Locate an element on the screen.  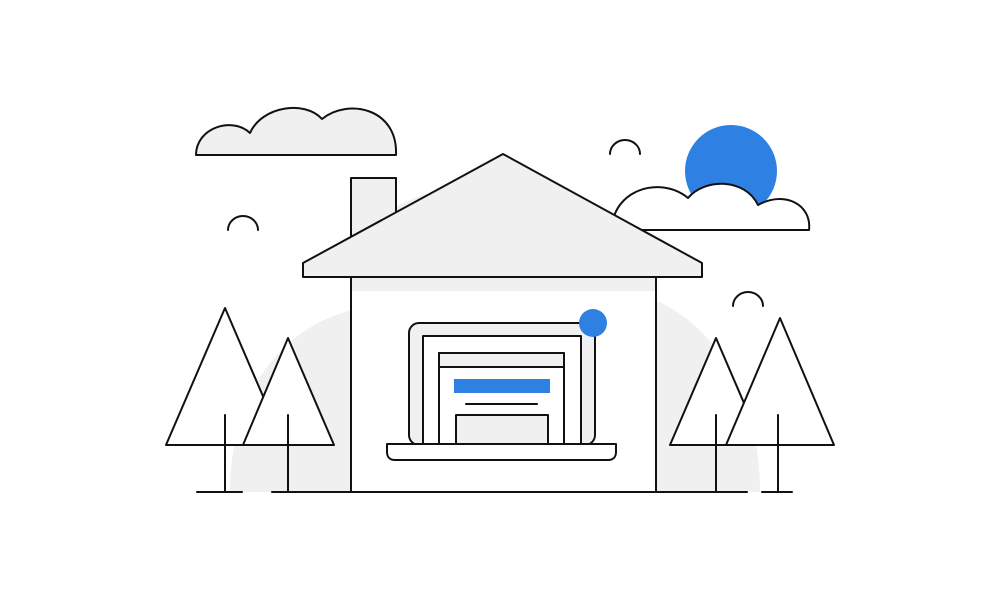
tree-icon is located at coordinates (780, 381).